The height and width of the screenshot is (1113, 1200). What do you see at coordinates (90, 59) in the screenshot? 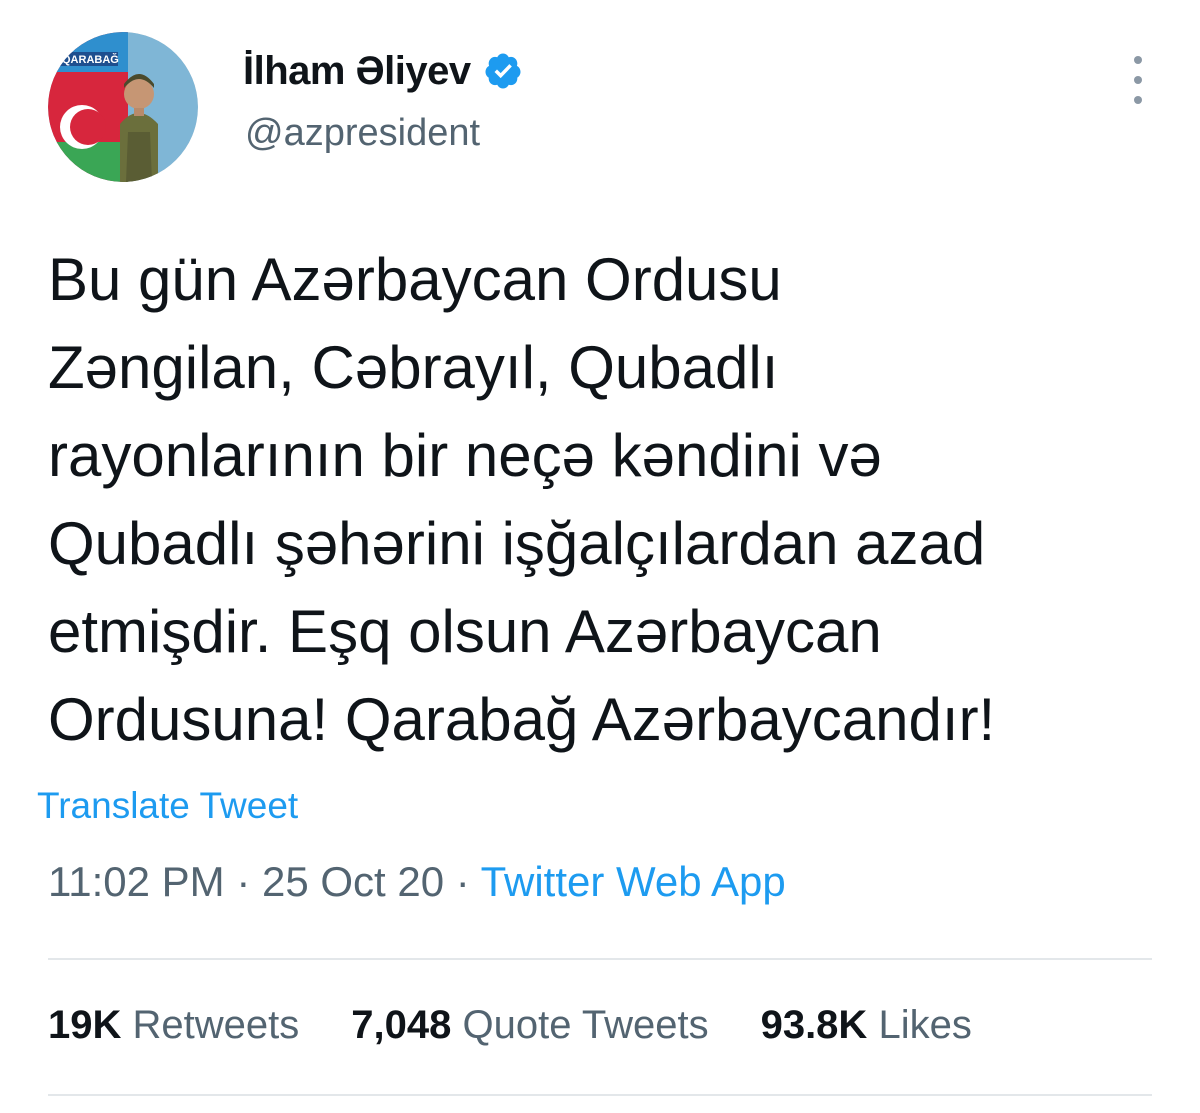
I see `avatar-banner-text: QARABAĞ` at bounding box center [90, 59].